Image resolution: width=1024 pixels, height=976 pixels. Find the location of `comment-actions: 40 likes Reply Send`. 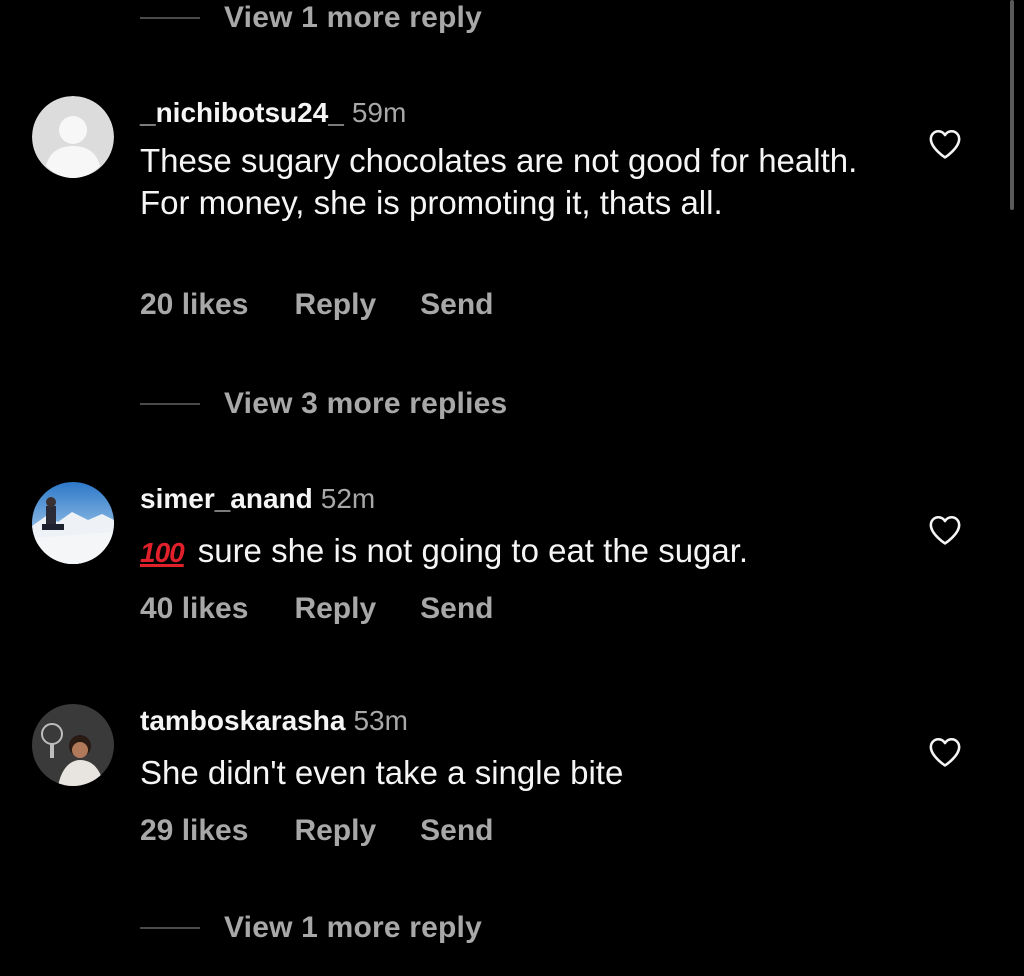

comment-actions: 40 likes Reply Send is located at coordinates (317, 609).